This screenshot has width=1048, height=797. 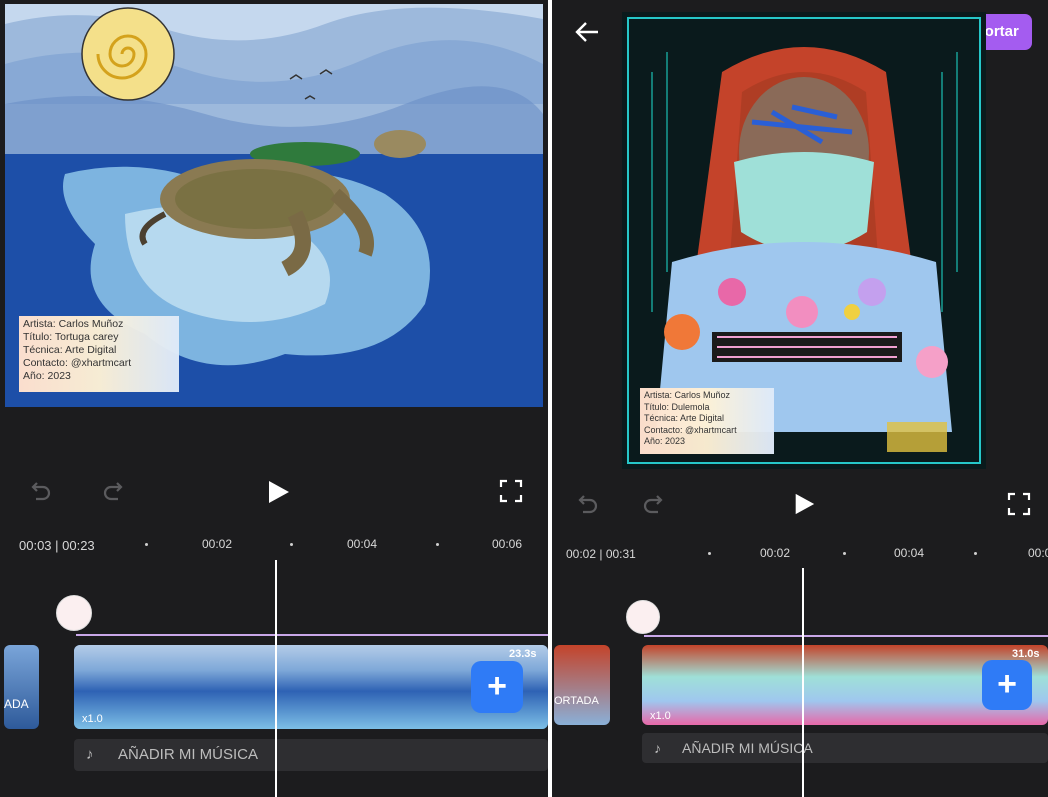 What do you see at coordinates (576, 701) in the screenshot?
I see `cover-label: ORTADA` at bounding box center [576, 701].